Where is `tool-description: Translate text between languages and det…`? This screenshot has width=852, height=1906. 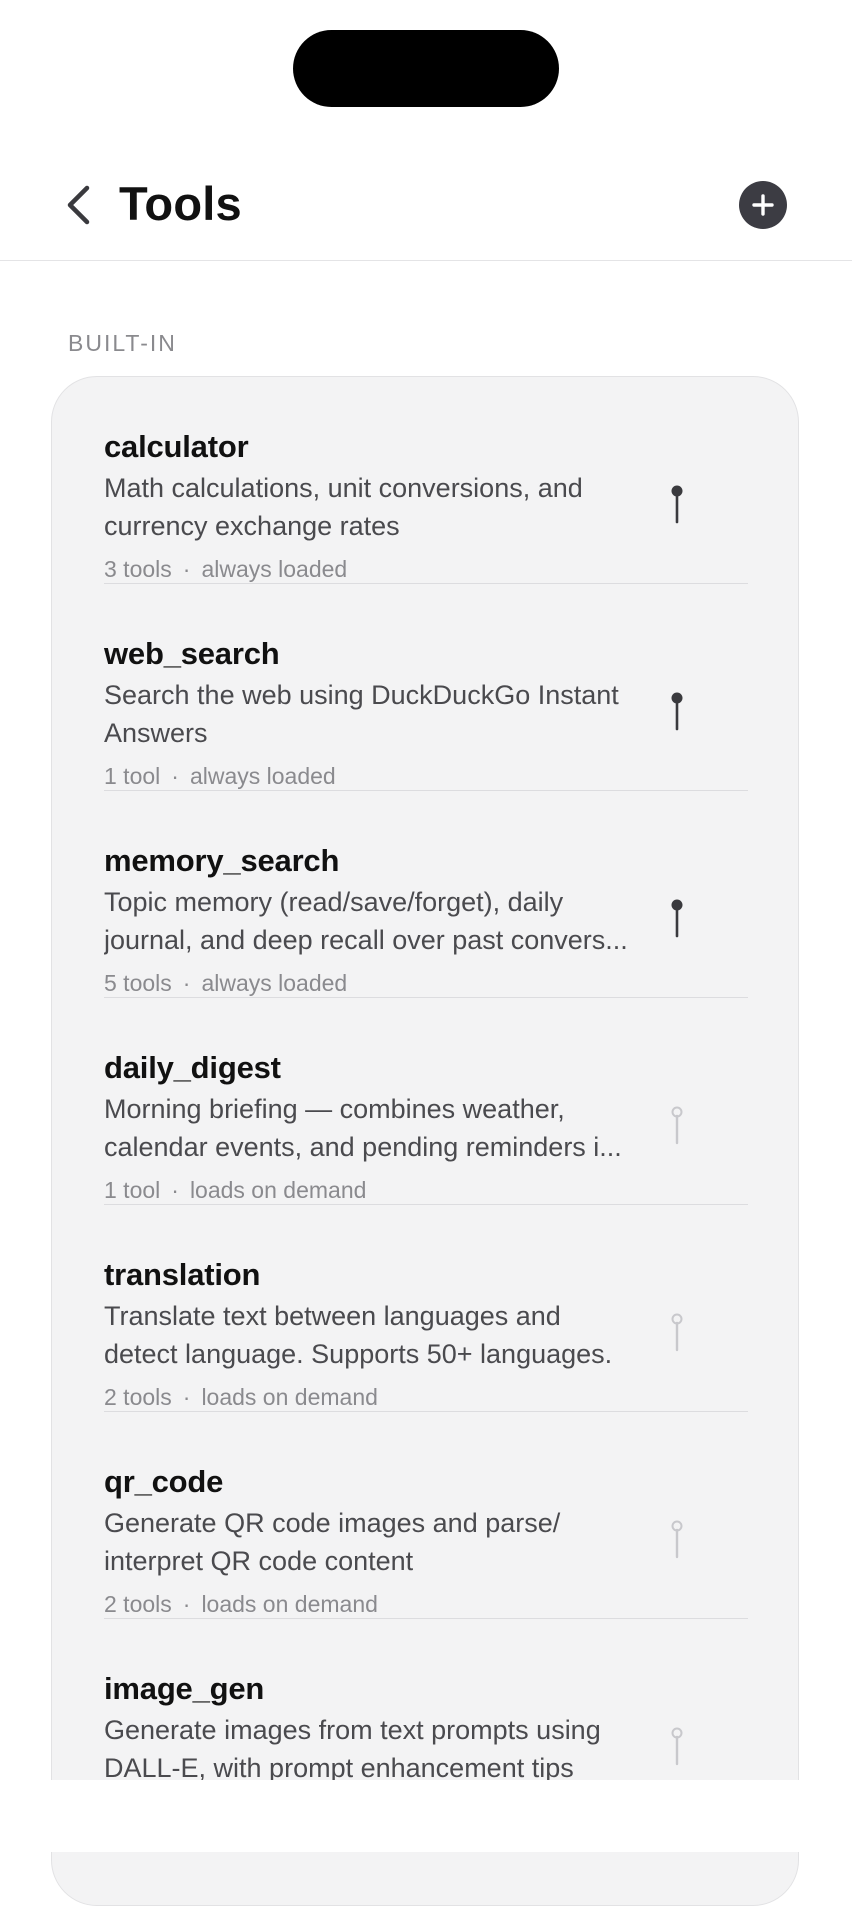
tool-description: Translate text between languages and det… is located at coordinates (358, 1335).